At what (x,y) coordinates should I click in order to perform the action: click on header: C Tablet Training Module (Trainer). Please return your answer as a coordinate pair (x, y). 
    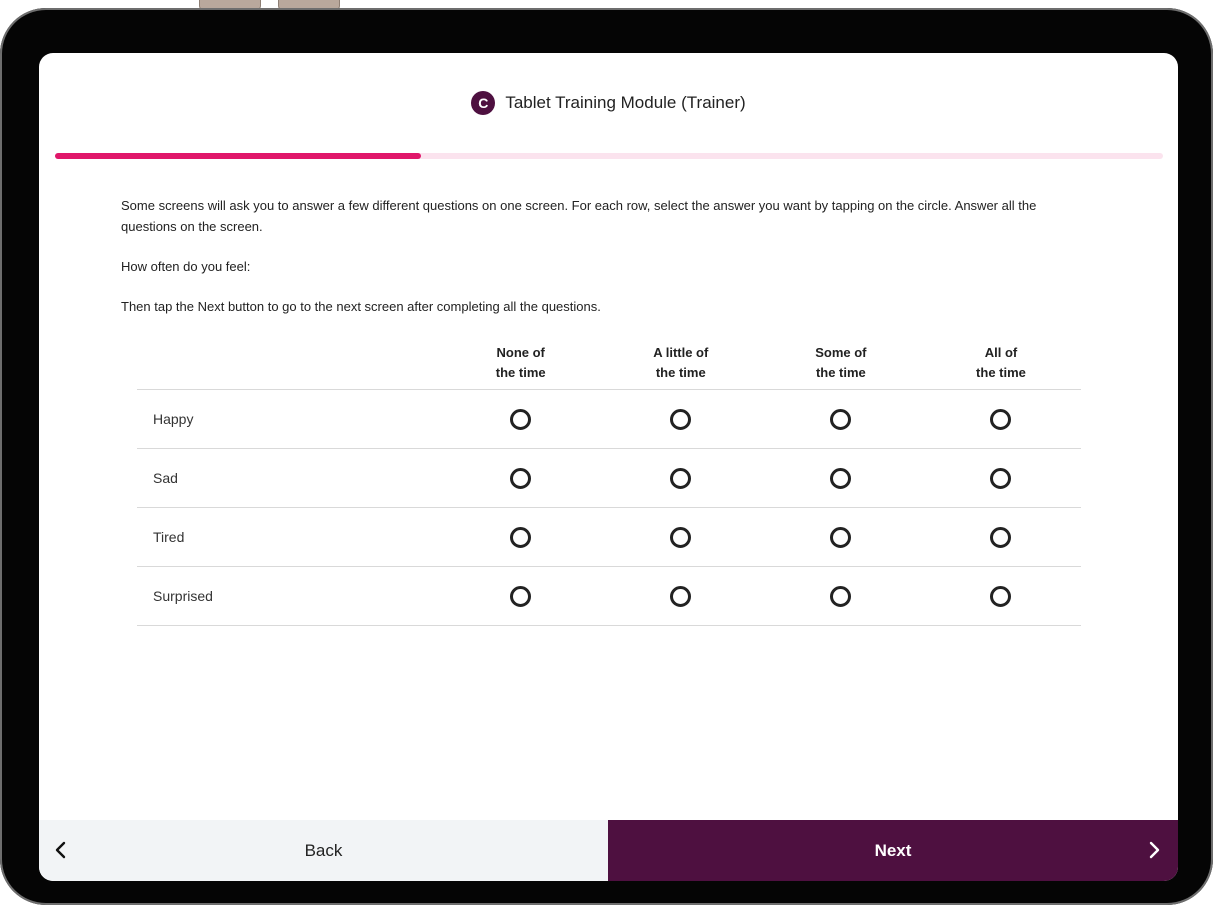
    Looking at the image, I should click on (608, 103).